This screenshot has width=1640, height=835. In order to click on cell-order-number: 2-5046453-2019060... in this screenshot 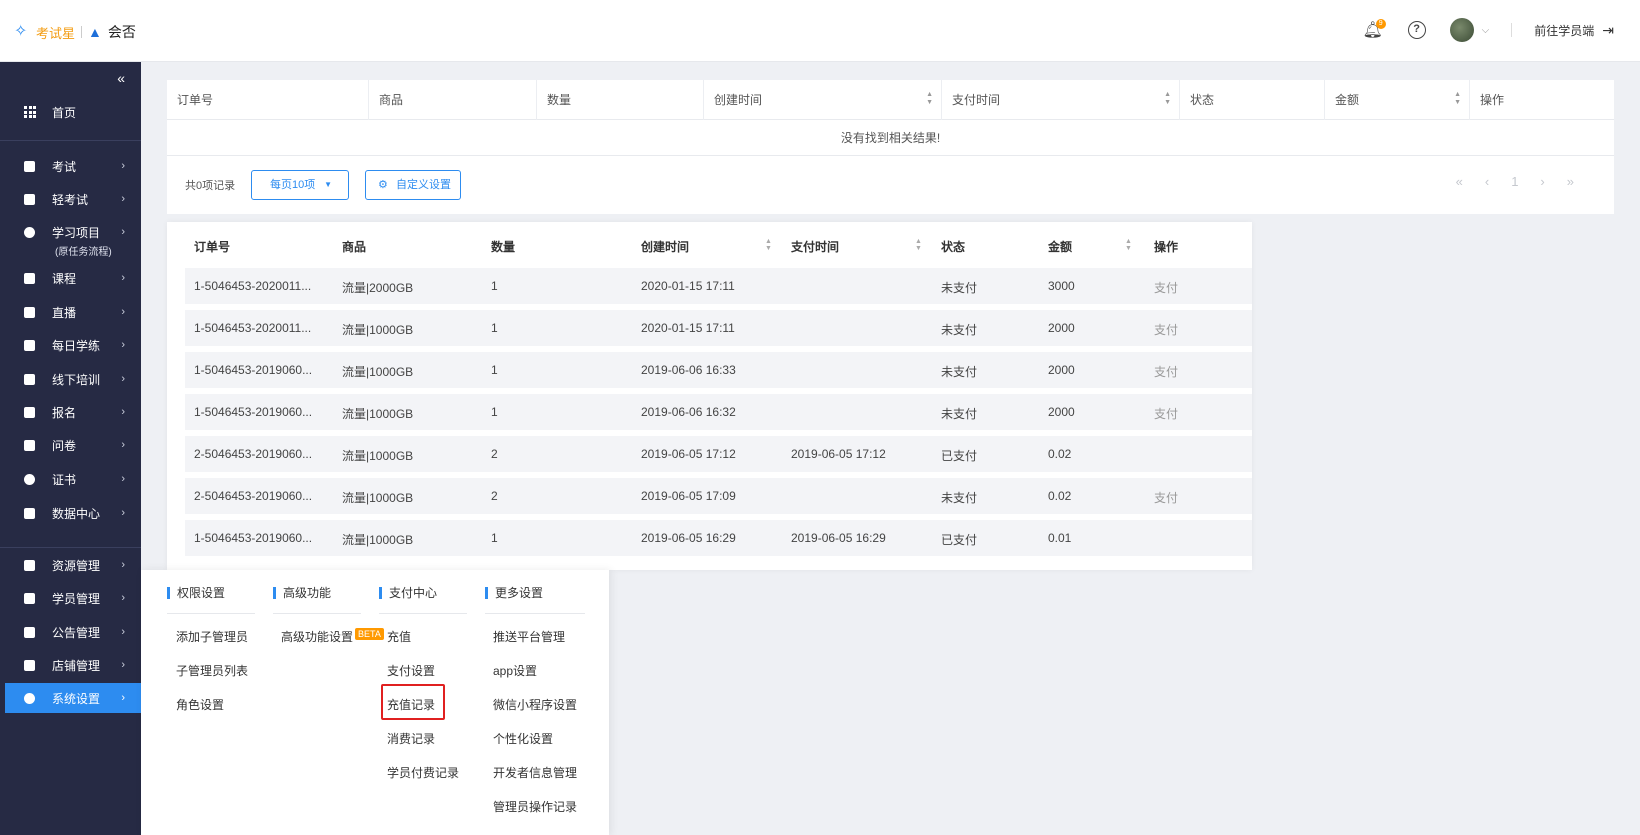, I will do `click(253, 496)`.